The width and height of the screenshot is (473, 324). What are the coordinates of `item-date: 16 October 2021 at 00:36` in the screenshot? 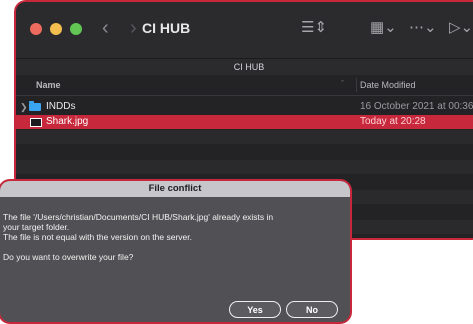 It's located at (416, 106).